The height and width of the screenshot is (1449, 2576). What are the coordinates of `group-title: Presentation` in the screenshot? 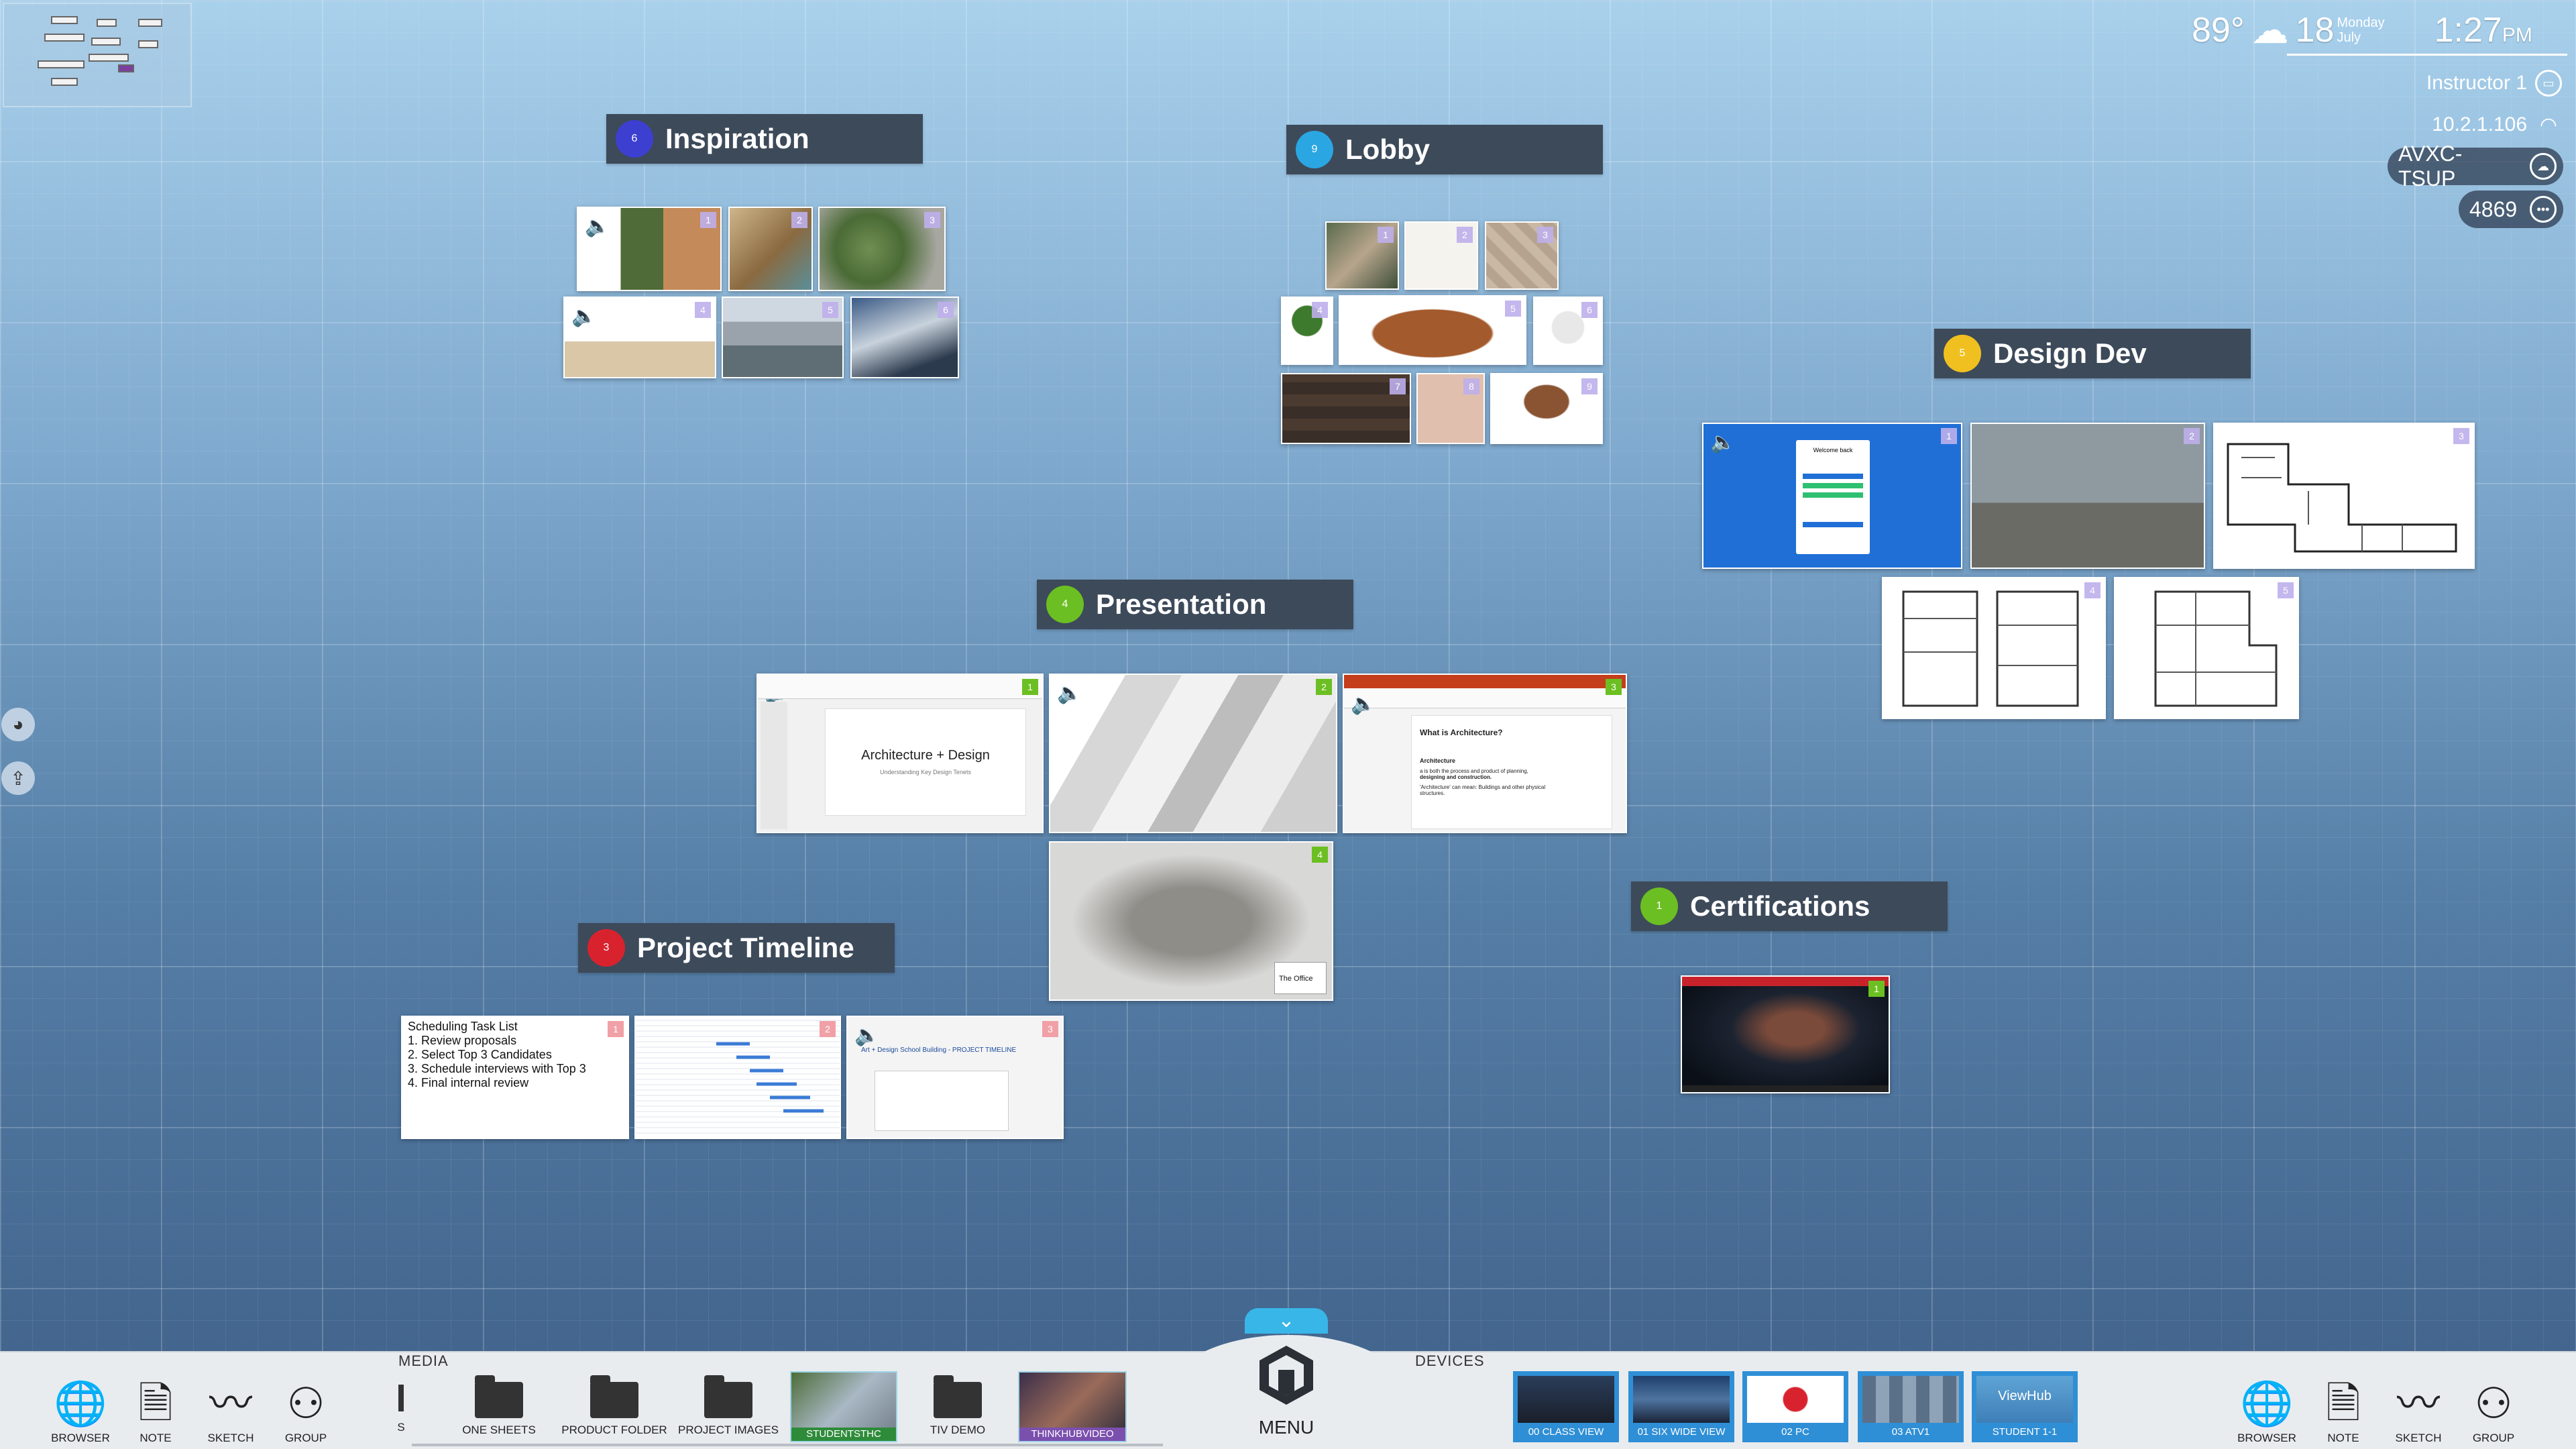 It's located at (1181, 604).